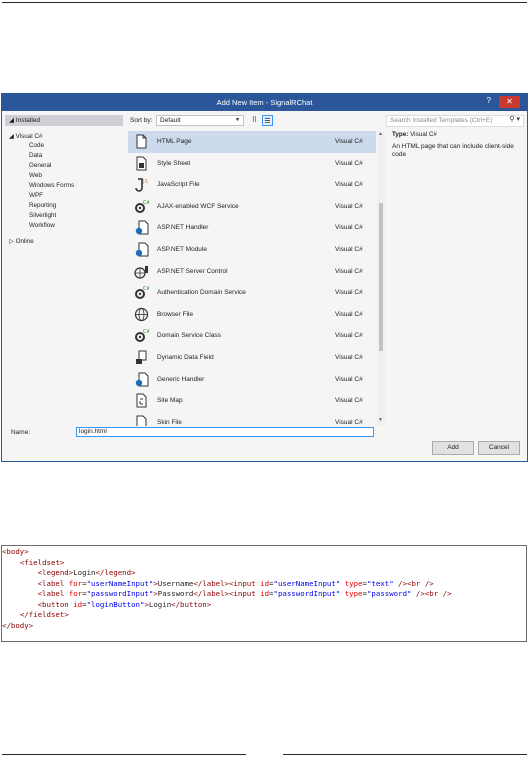 This screenshot has height=761, width=529. I want to click on scroll-up-icon: ▲, so click(380, 134).